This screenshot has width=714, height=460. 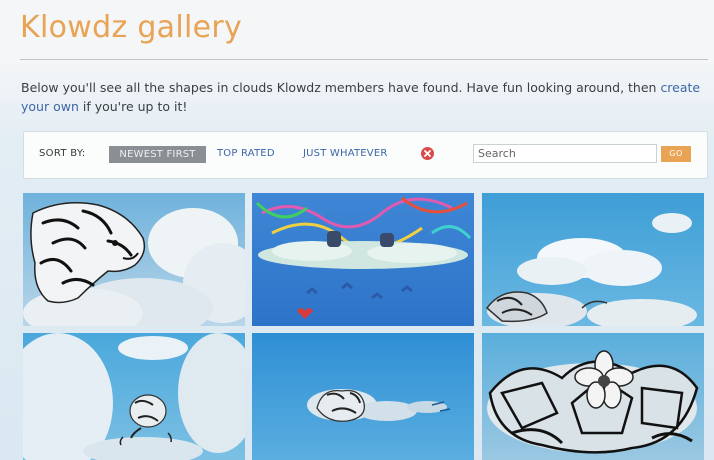 I want to click on gallery-thumbnail-small-creature, so click(x=134, y=396).